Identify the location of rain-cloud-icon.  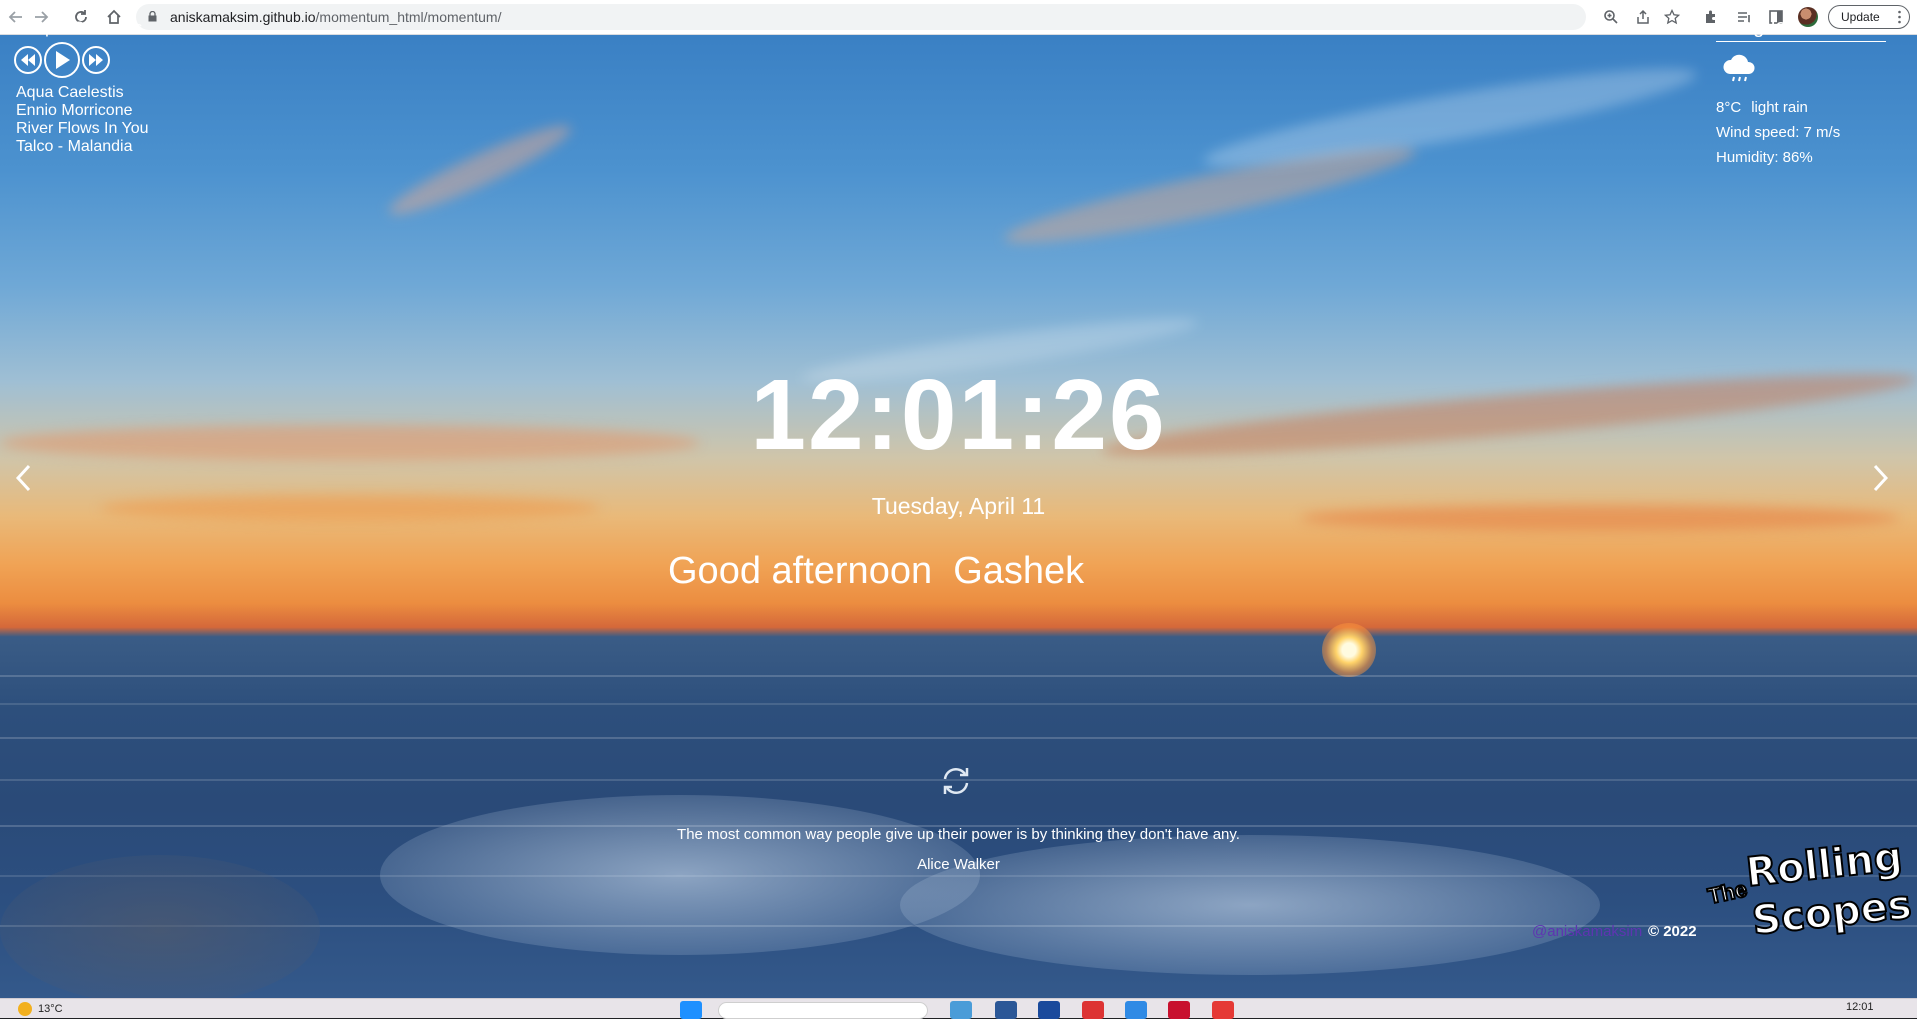
(1739, 68).